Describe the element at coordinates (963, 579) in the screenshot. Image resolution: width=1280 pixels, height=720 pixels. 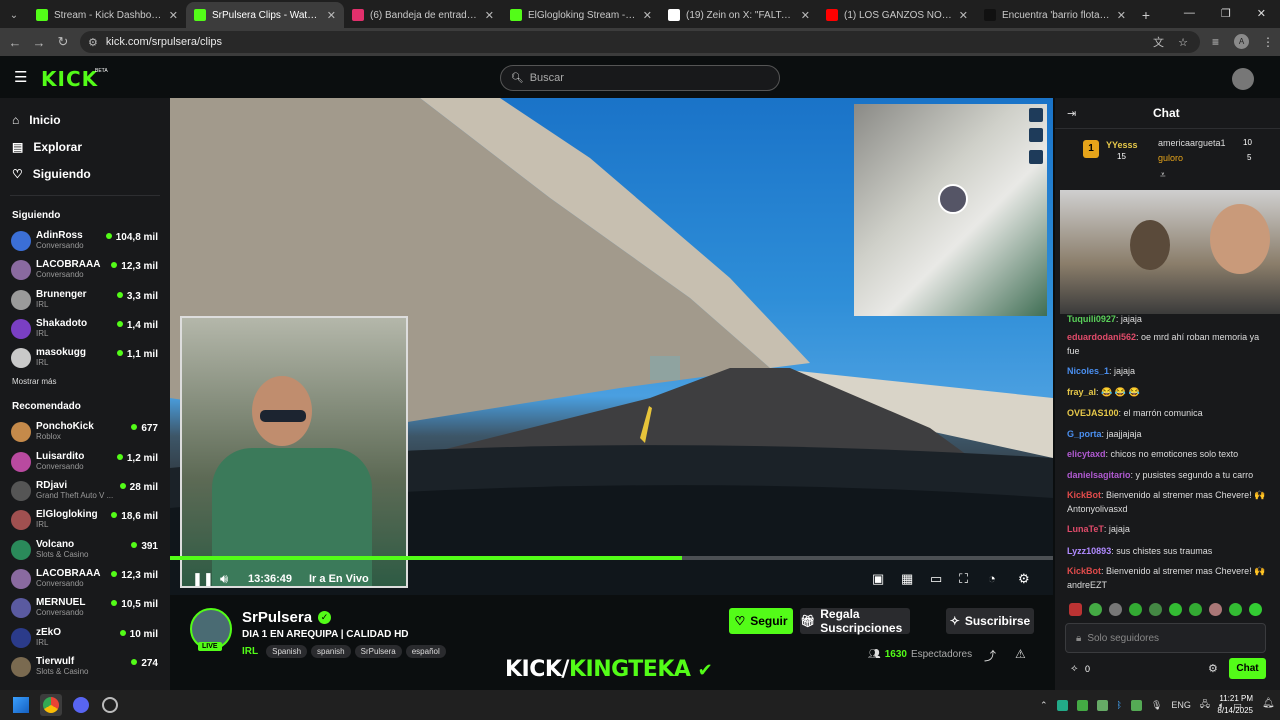
I see `fullscreen-icon: ⛶` at that location.